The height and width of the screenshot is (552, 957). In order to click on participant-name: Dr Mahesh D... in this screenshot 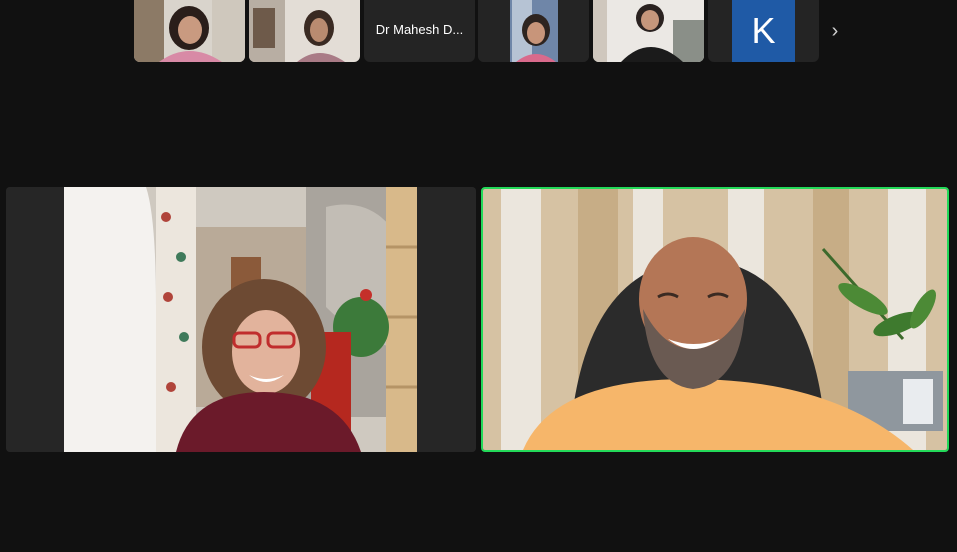, I will do `click(419, 29)`.